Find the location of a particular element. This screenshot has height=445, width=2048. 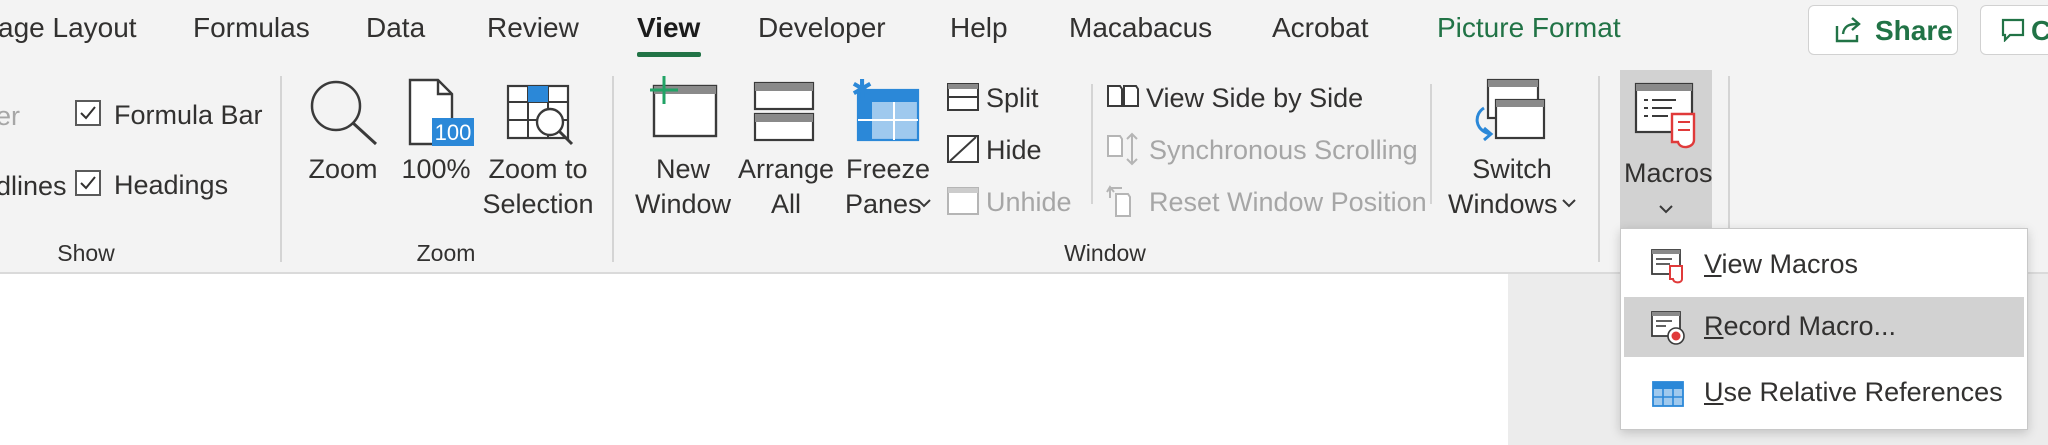

view-macros-label: View Macros is located at coordinates (1781, 264).